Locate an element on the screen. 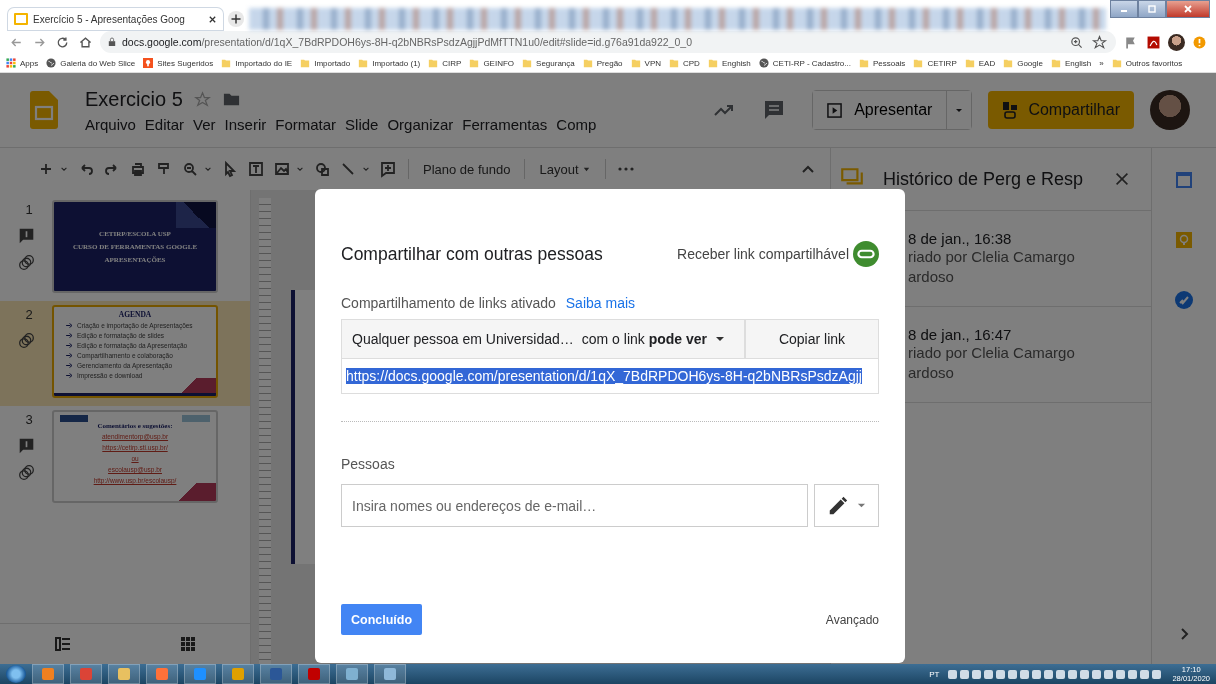 The image size is (1216, 684). check-circle-icon is located at coordinates (1184, 300).